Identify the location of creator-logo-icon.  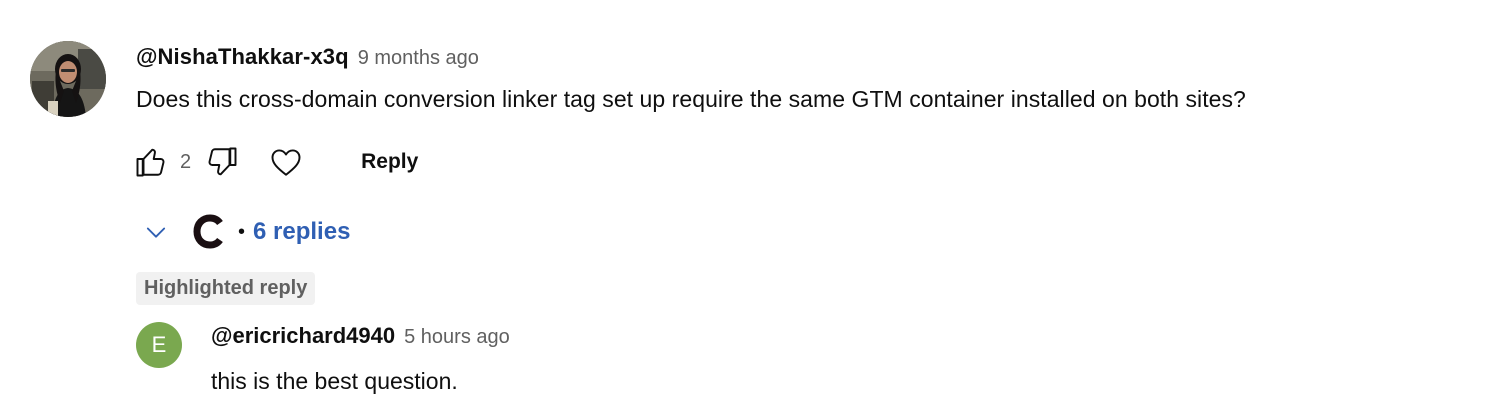
(208, 231).